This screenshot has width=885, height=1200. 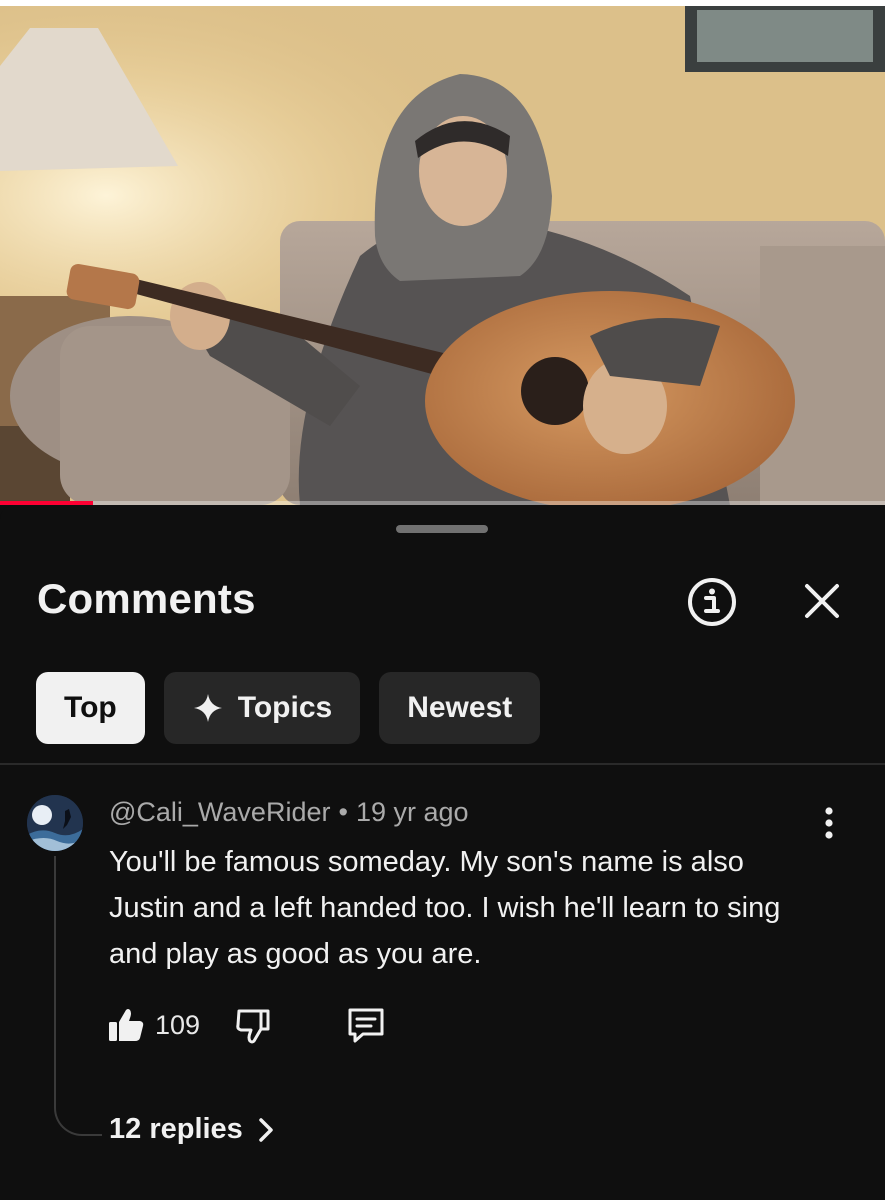 I want to click on reply-button, so click(x=366, y=1025).